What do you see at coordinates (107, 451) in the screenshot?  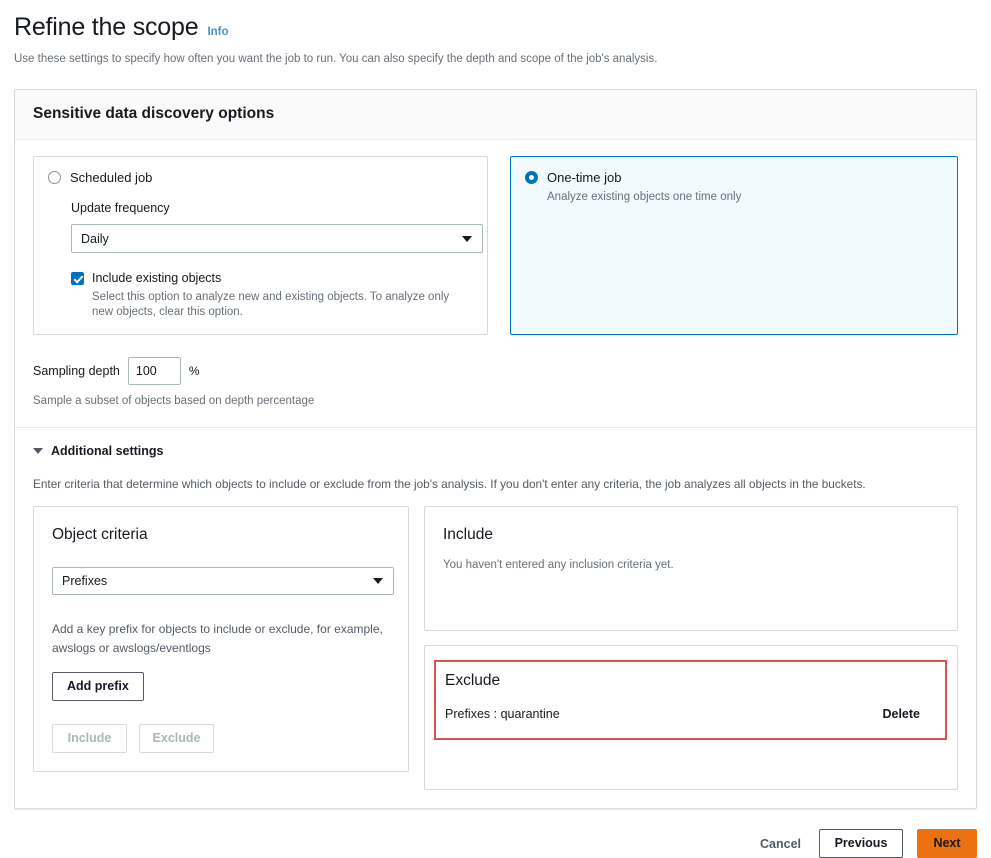 I see `additional-settings-label: Additional settings` at bounding box center [107, 451].